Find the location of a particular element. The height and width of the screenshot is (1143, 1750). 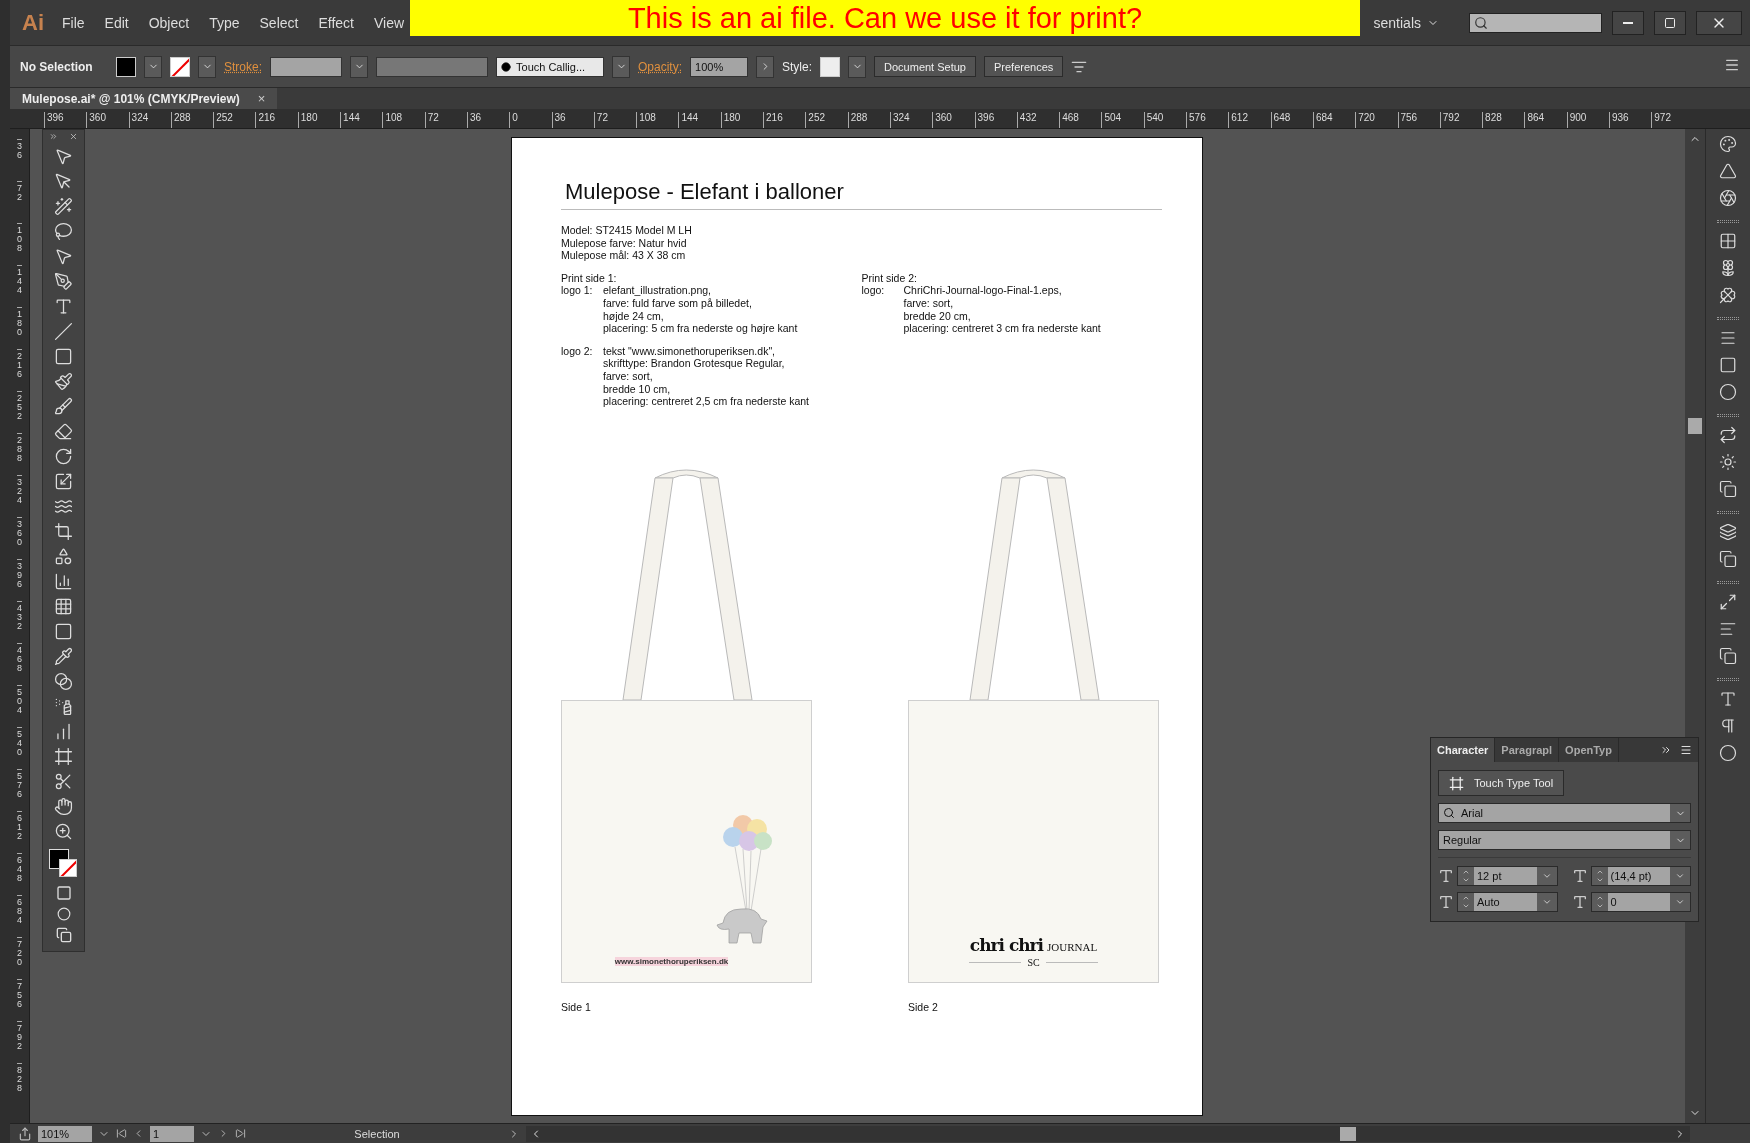

slice-icon is located at coordinates (63, 781).